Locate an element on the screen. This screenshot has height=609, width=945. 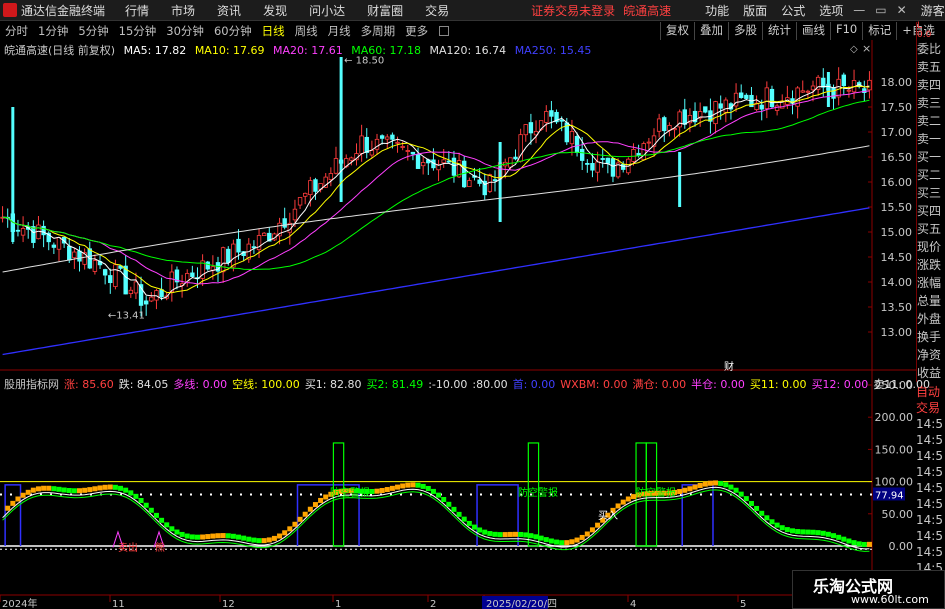
btn-draw: 画线 is located at coordinates (813, 31).